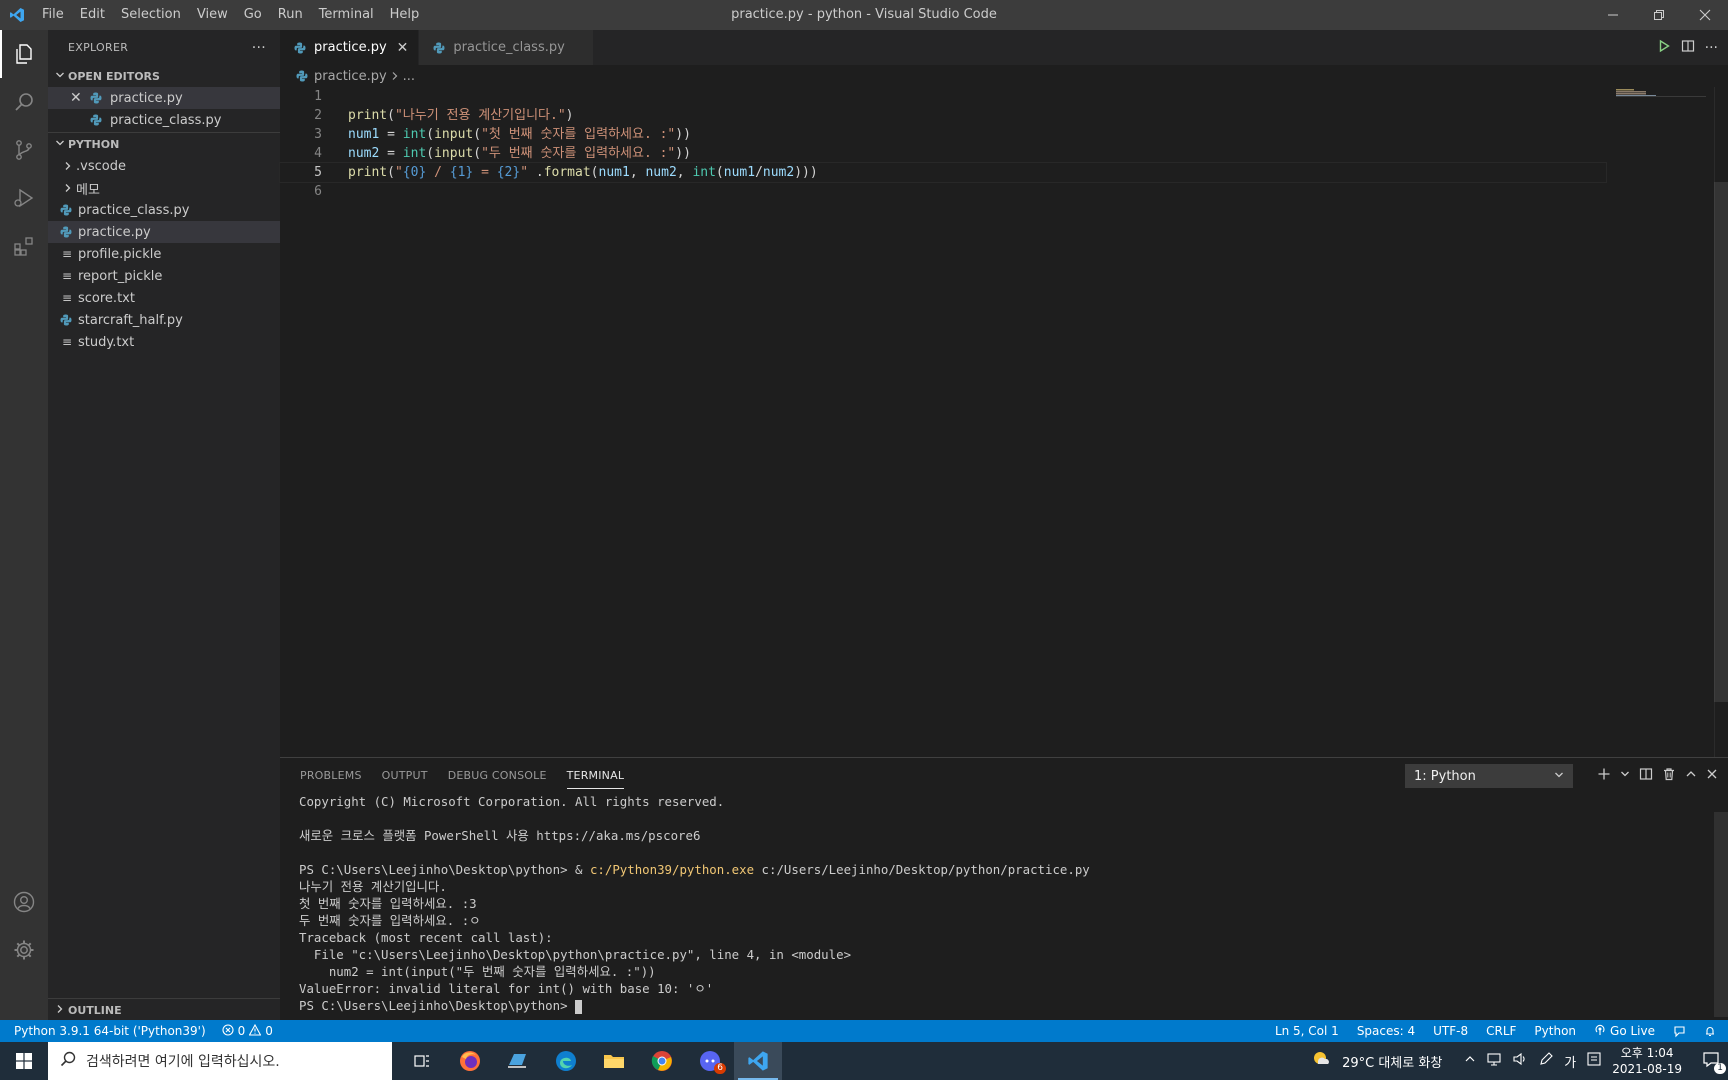 This screenshot has width=1728, height=1080. I want to click on menu-view: View, so click(212, 15).